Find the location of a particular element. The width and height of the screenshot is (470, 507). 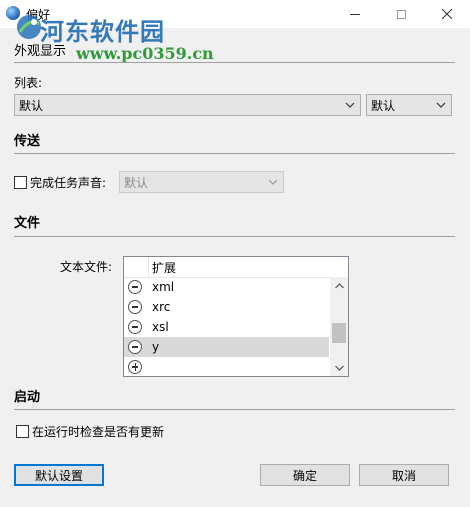

scroll-down-icon is located at coordinates (339, 368).